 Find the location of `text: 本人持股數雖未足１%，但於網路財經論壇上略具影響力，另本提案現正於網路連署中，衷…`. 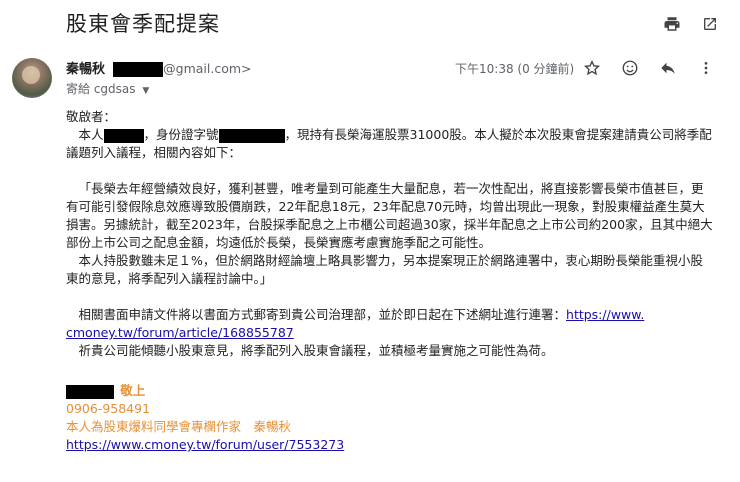

text: 本人持股數雖未足１%，但於網路財經論壇上略具影響力，另本提案現正於網路連署中，衷… is located at coordinates (390, 260).